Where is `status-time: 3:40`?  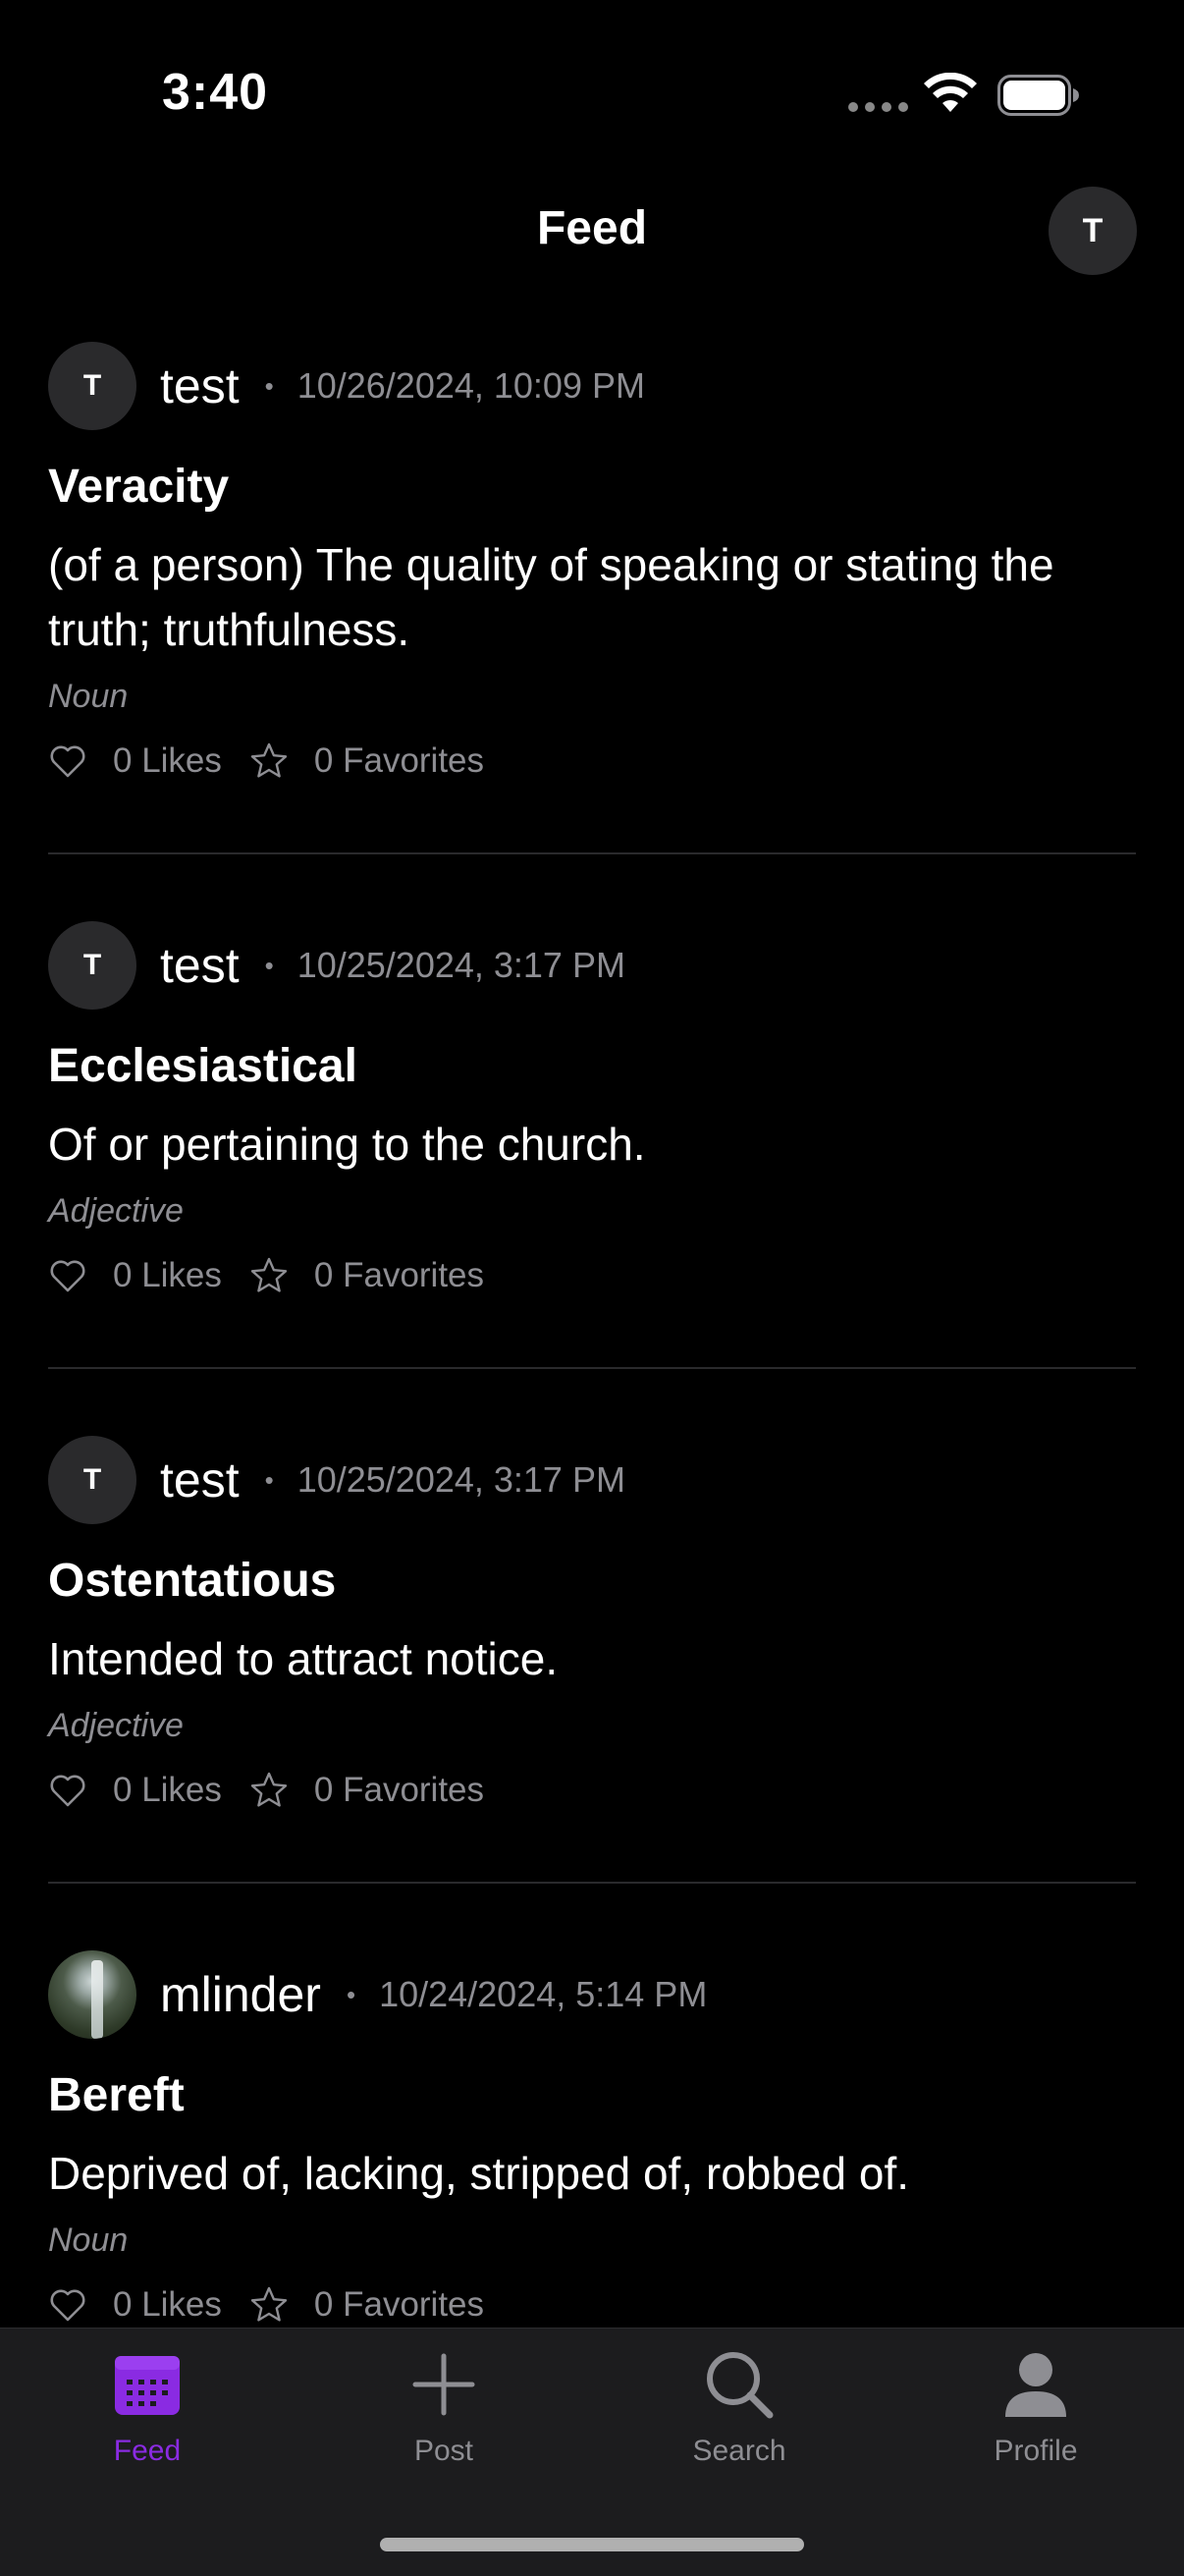 status-time: 3:40 is located at coordinates (216, 92).